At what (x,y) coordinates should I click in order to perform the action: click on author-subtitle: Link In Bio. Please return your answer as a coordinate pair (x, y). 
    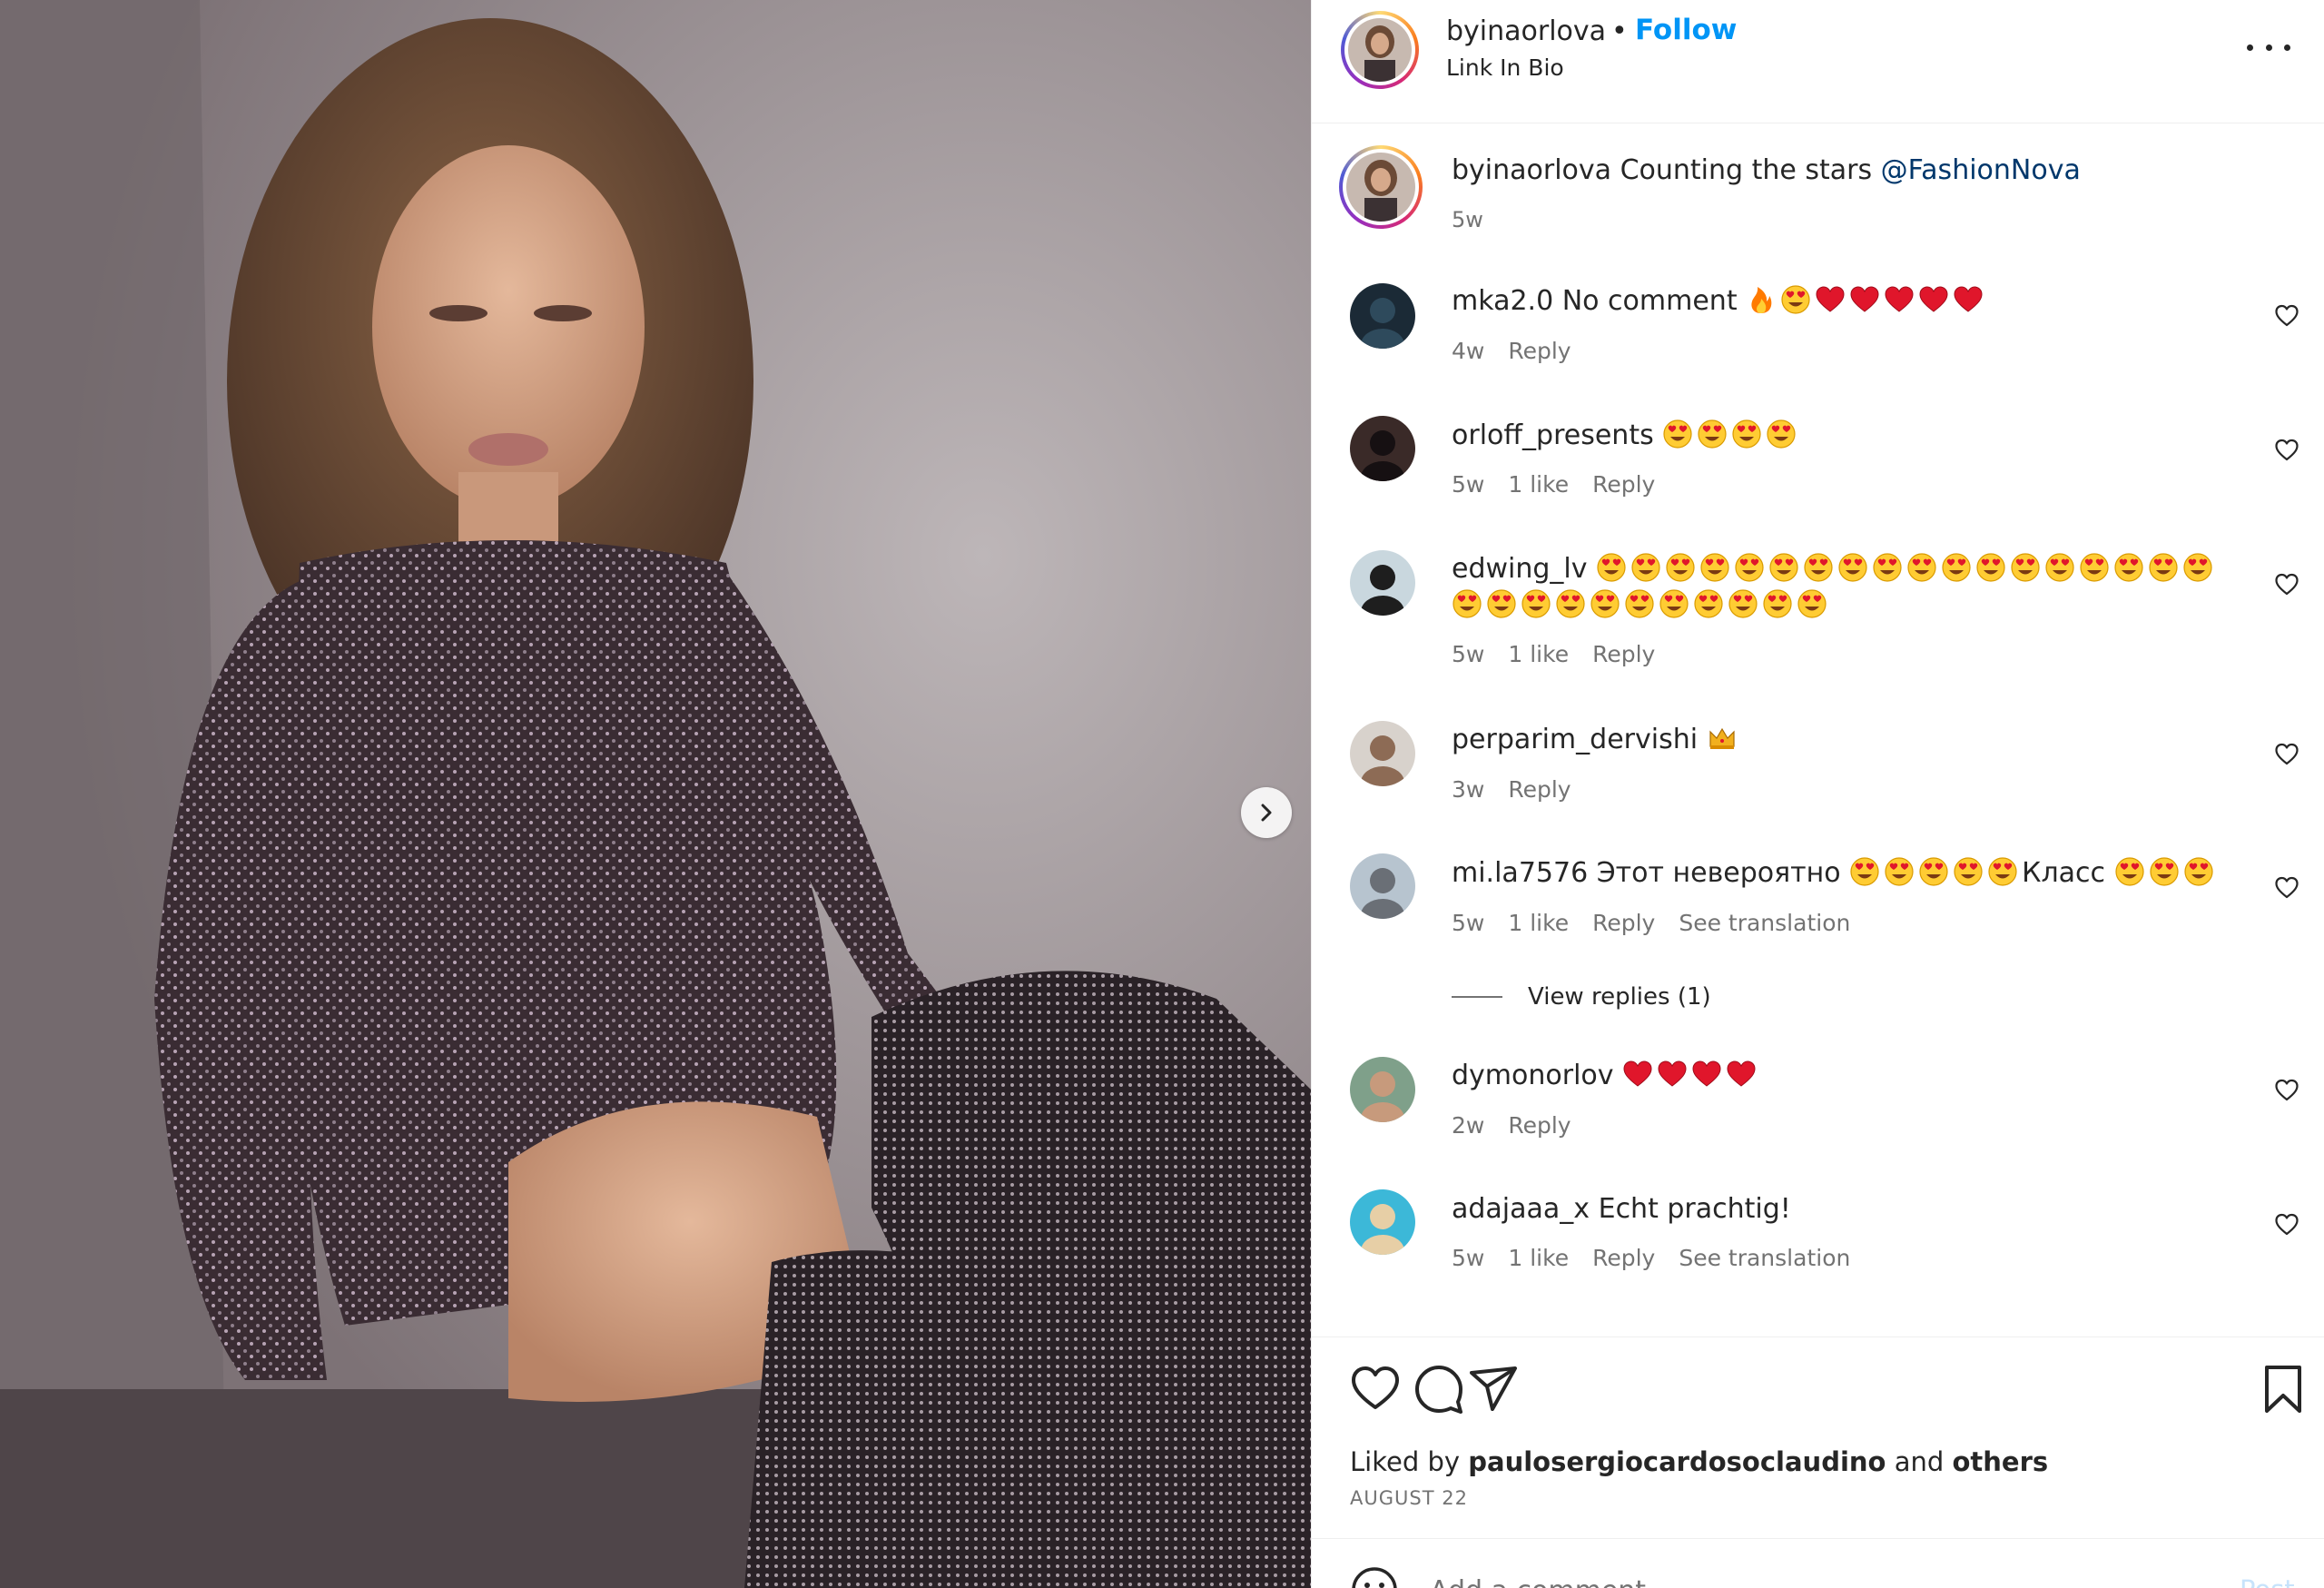
    Looking at the image, I should click on (1505, 67).